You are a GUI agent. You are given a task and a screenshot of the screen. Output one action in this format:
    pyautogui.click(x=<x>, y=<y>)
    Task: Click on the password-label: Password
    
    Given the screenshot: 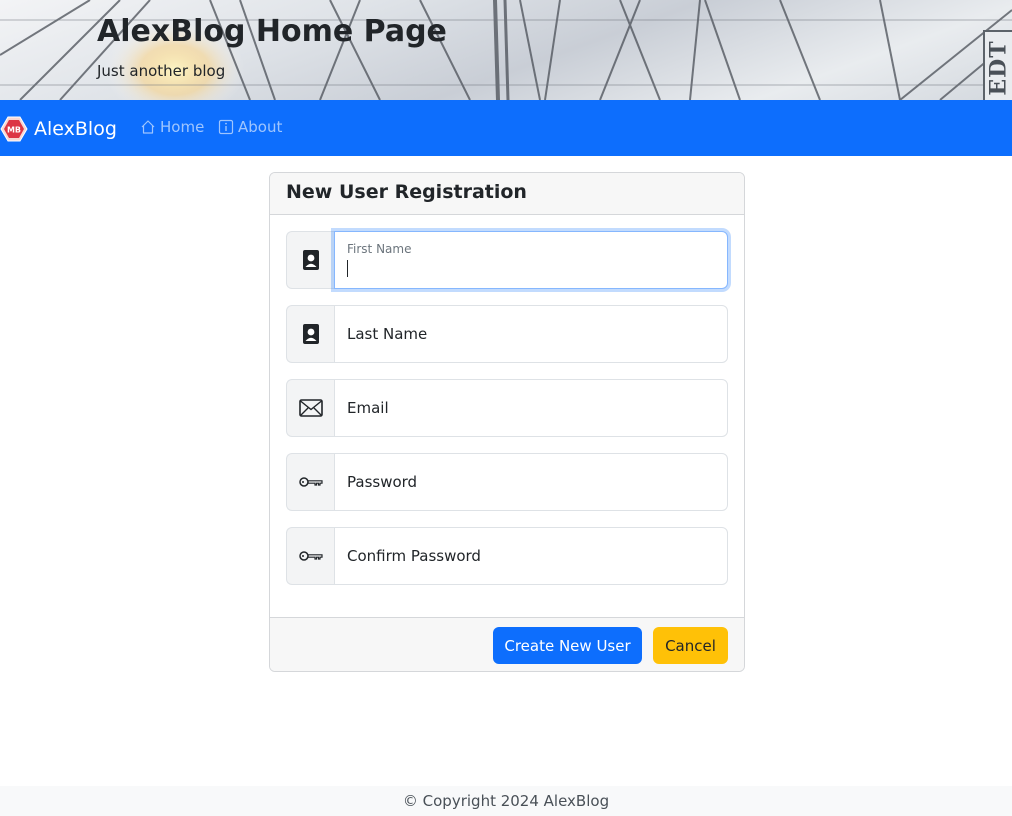 What is the action you would take?
    pyautogui.click(x=382, y=482)
    